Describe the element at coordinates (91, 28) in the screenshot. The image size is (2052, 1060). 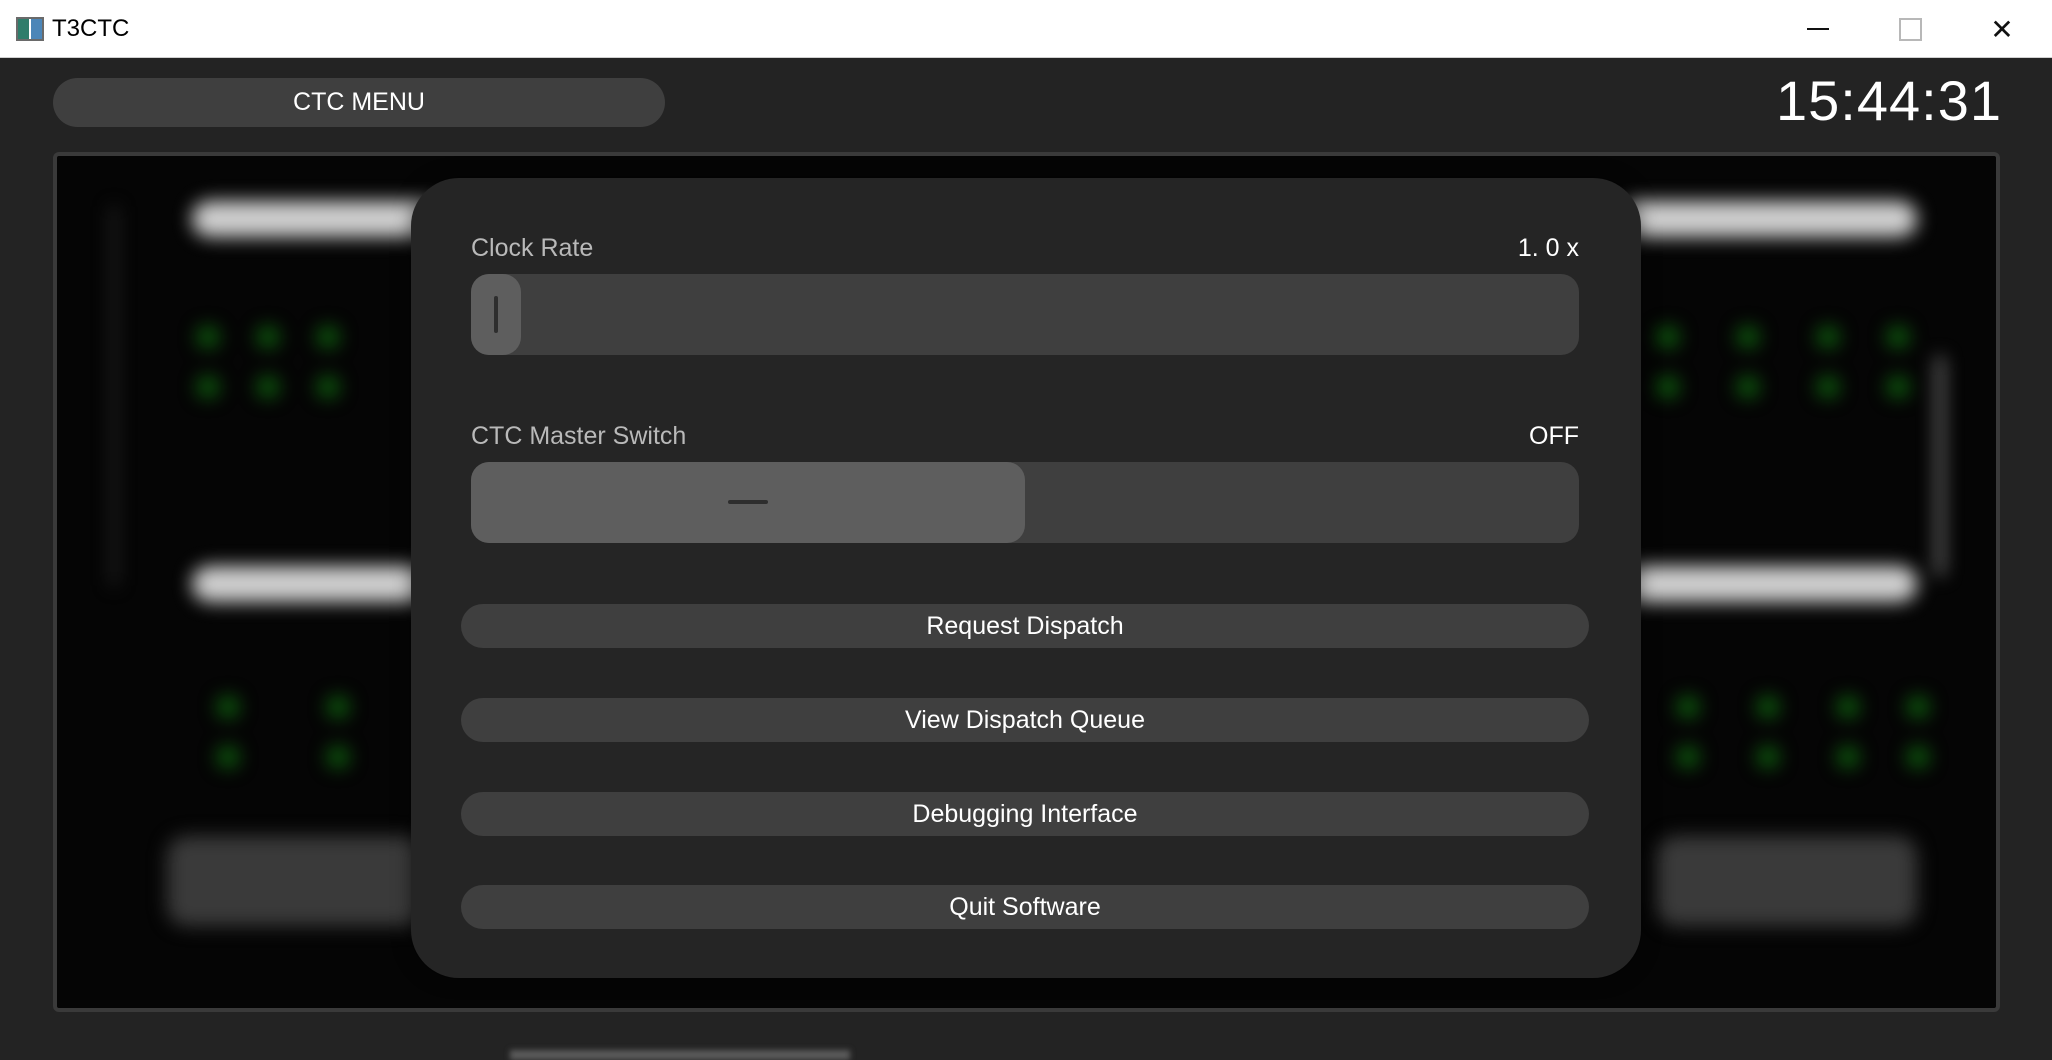
I see `window-title: T3CTC` at that location.